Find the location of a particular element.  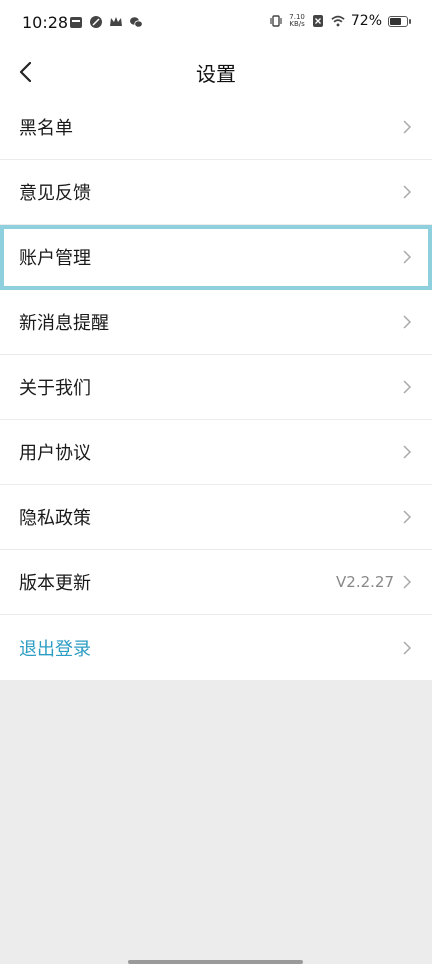

settings-item-label: 隐私政策 is located at coordinates (55, 518).